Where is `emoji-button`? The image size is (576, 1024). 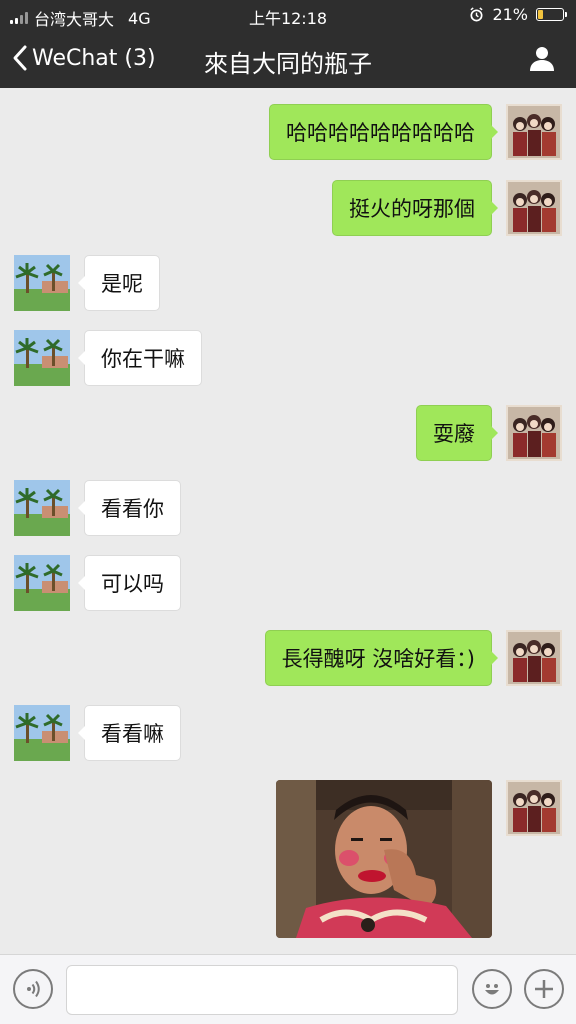
emoji-button is located at coordinates (492, 989).